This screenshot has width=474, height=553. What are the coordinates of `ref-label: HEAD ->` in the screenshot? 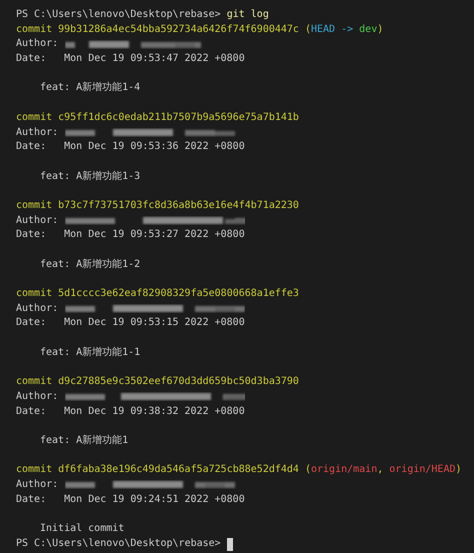 It's located at (332, 29).